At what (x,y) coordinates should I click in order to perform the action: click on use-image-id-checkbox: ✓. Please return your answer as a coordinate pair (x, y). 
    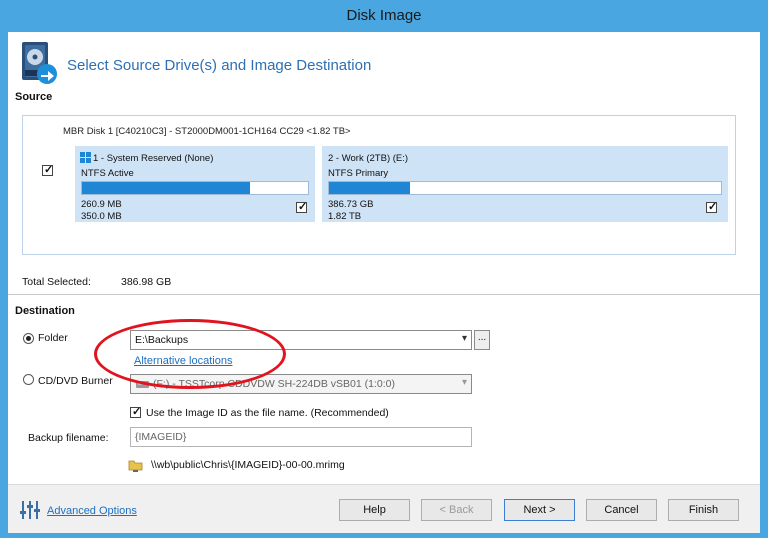
    Looking at the image, I should click on (135, 412).